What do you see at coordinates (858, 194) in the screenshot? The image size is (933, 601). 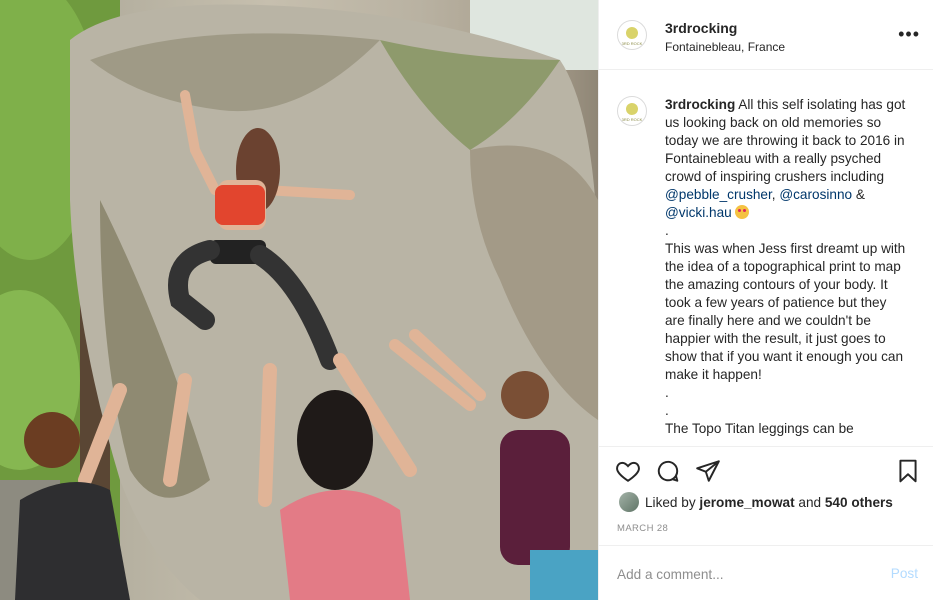 I see `caption-ampersand: &` at bounding box center [858, 194].